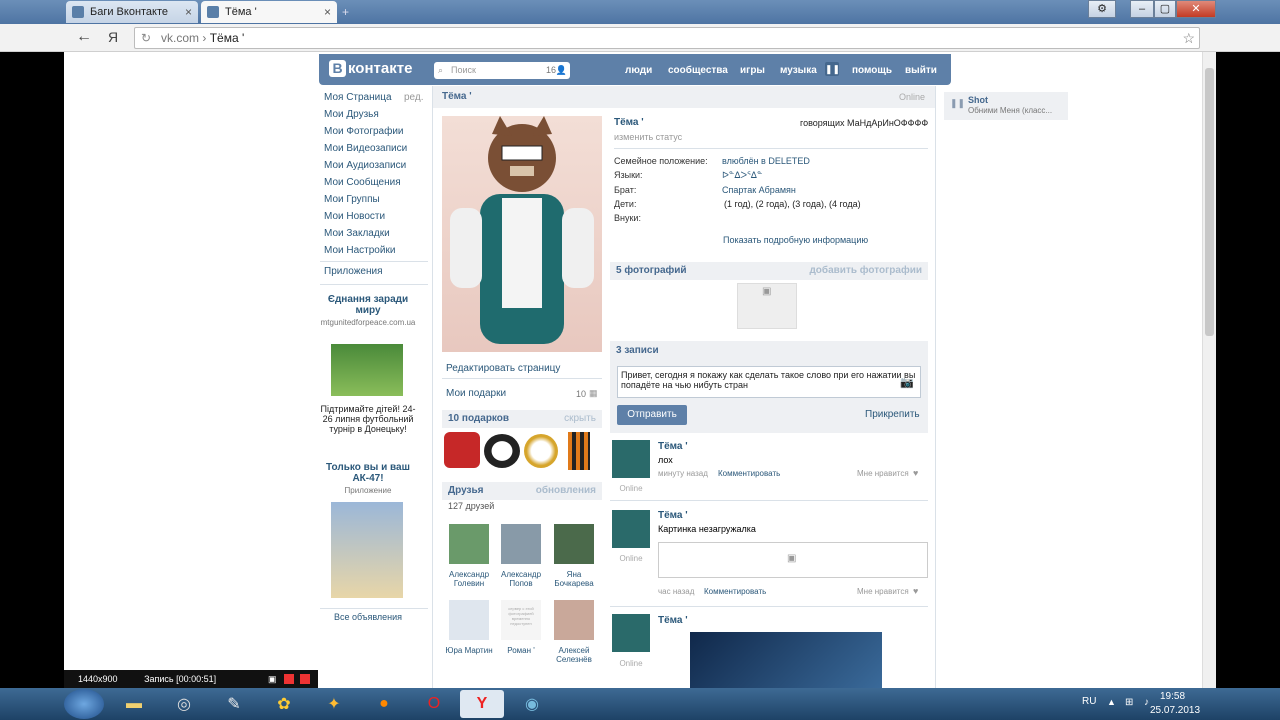  Describe the element at coordinates (358, 98) in the screenshot. I see `menu-my-page: Моя Страница` at that location.